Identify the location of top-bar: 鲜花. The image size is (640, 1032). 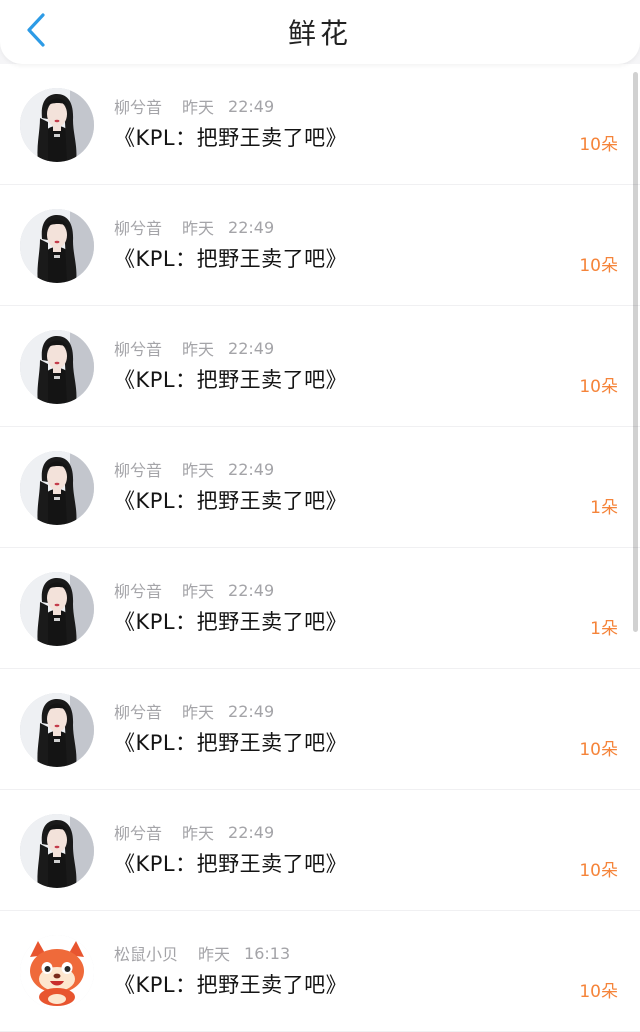
(320, 32).